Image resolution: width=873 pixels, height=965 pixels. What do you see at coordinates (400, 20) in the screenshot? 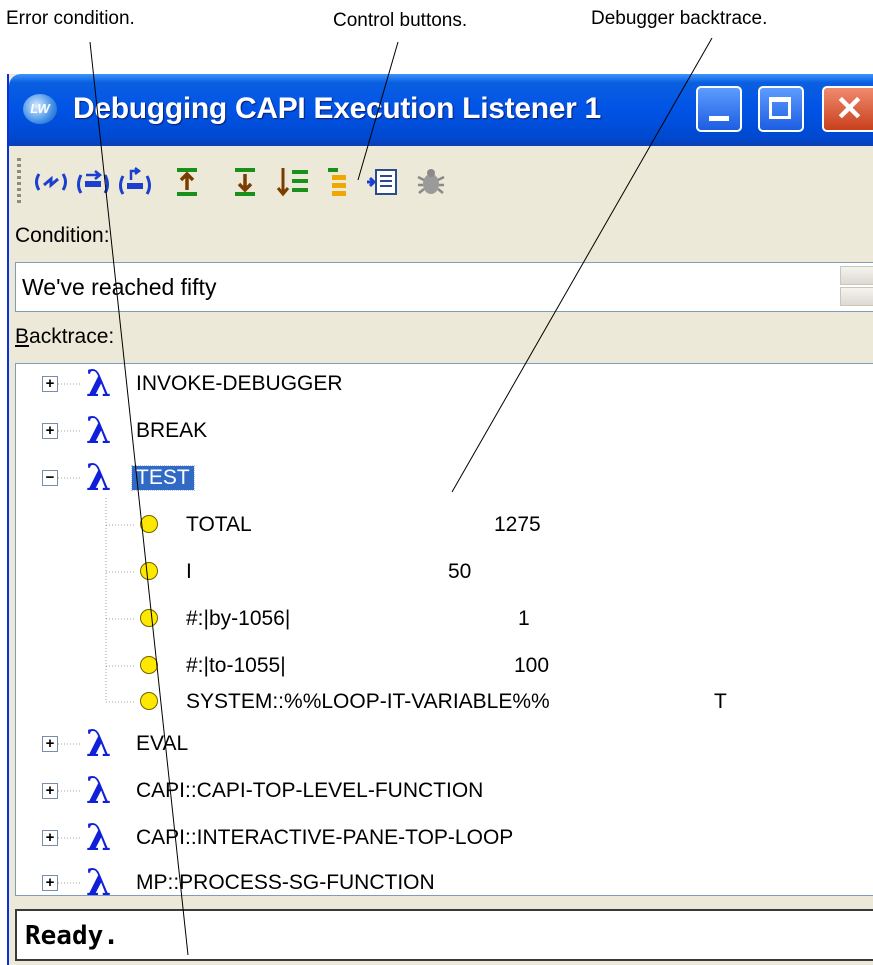
I see `callout-control-buttons: Control buttons.` at bounding box center [400, 20].